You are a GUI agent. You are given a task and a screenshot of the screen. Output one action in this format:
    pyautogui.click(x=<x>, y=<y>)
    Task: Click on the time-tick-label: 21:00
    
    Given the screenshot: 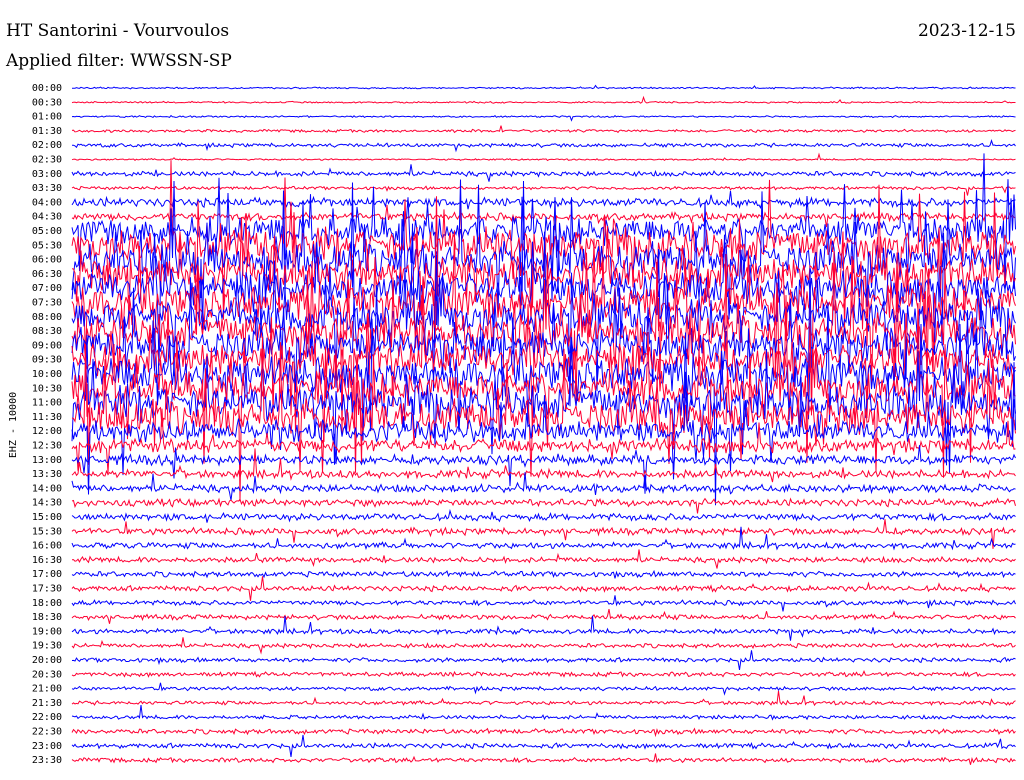 What is the action you would take?
    pyautogui.click(x=47, y=689)
    